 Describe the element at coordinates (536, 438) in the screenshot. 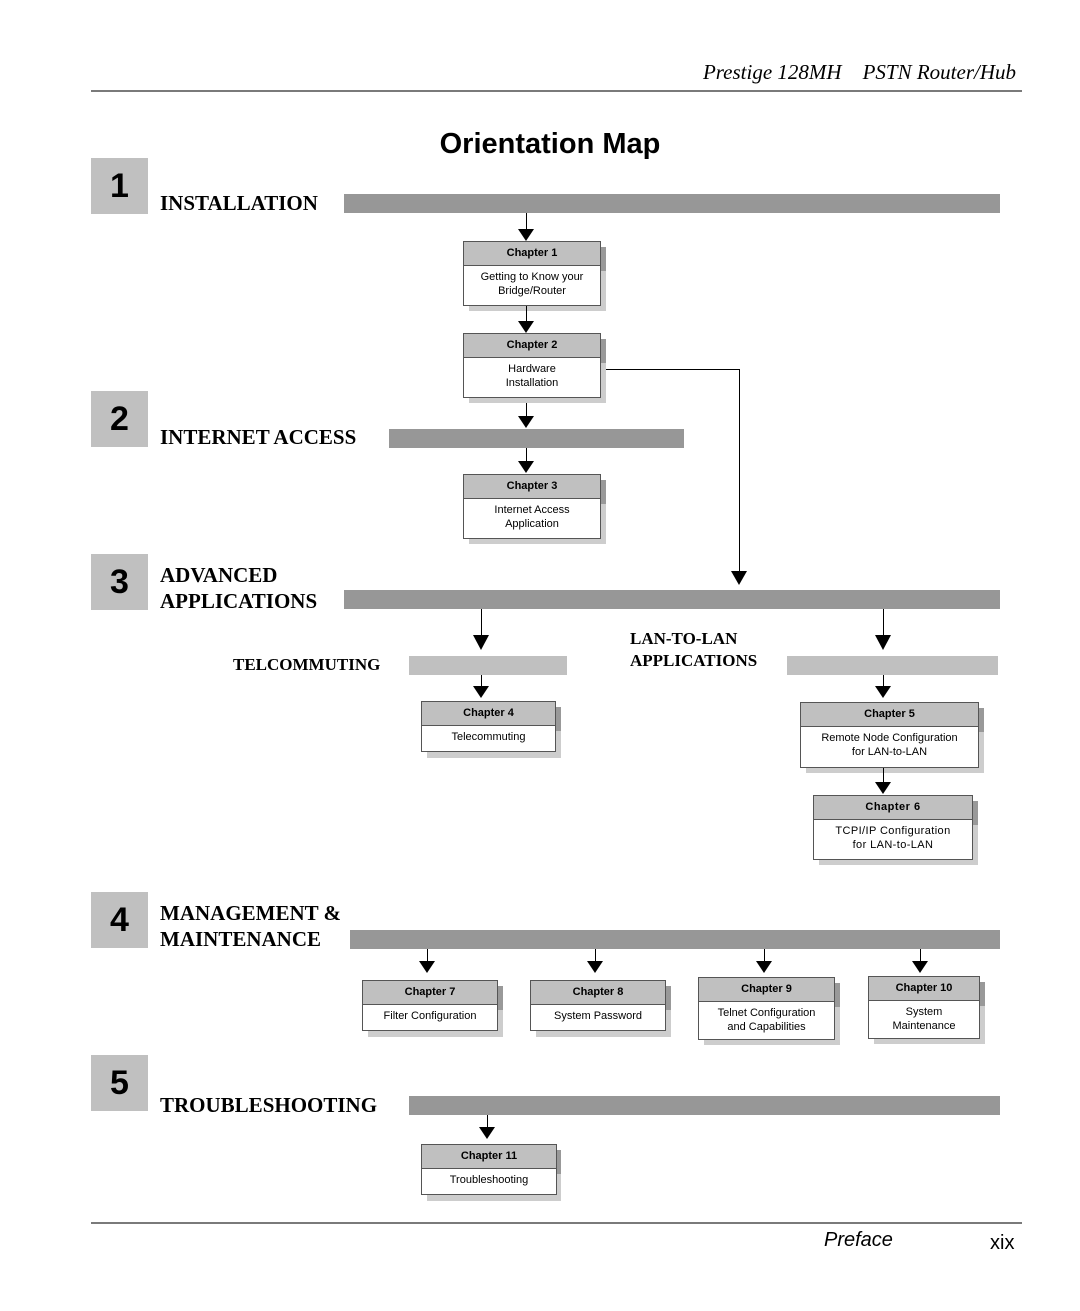

I see `section-bar-internet-access` at that location.